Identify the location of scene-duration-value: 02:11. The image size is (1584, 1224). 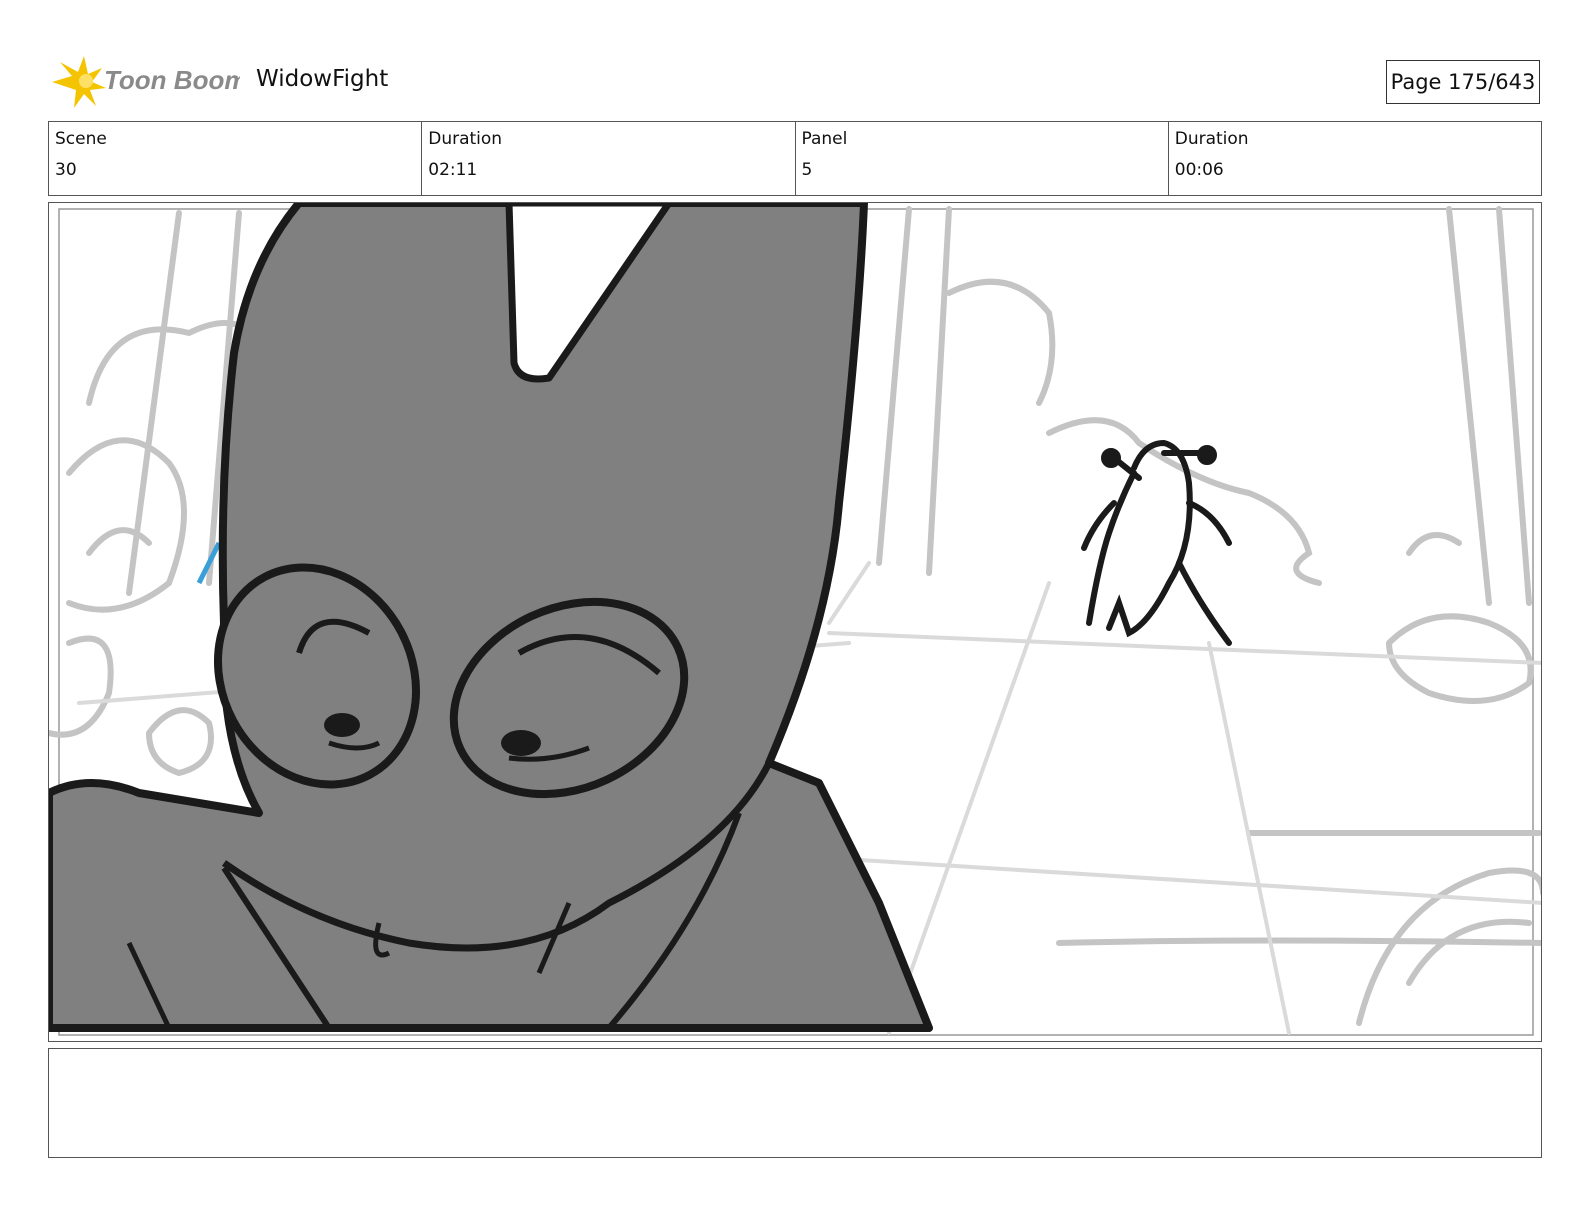
(453, 170).